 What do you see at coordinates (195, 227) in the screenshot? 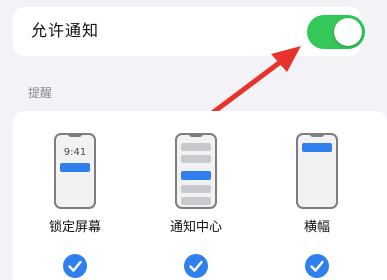
I see `alert-style-label: 通知中心` at bounding box center [195, 227].